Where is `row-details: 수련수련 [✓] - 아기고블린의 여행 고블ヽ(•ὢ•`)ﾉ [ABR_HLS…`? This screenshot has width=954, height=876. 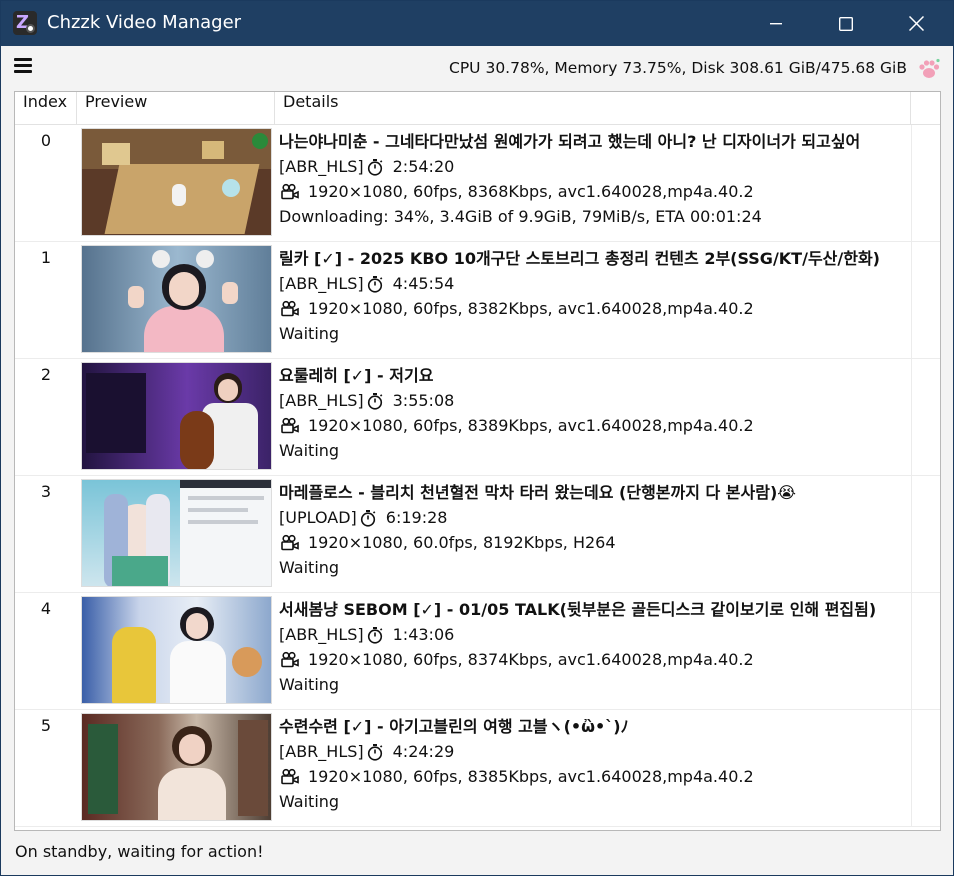
row-details: 수련수련 [✓] - 아기고블린의 여행 고블ヽ(•ὢ•`)ﾉ [ABR_HLS… is located at coordinates (594, 764).